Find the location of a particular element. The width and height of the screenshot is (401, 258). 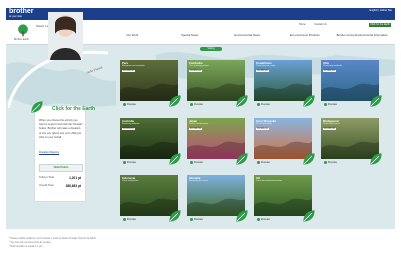

project-subtitle: Tree planting project is located at coordinates (199, 66).